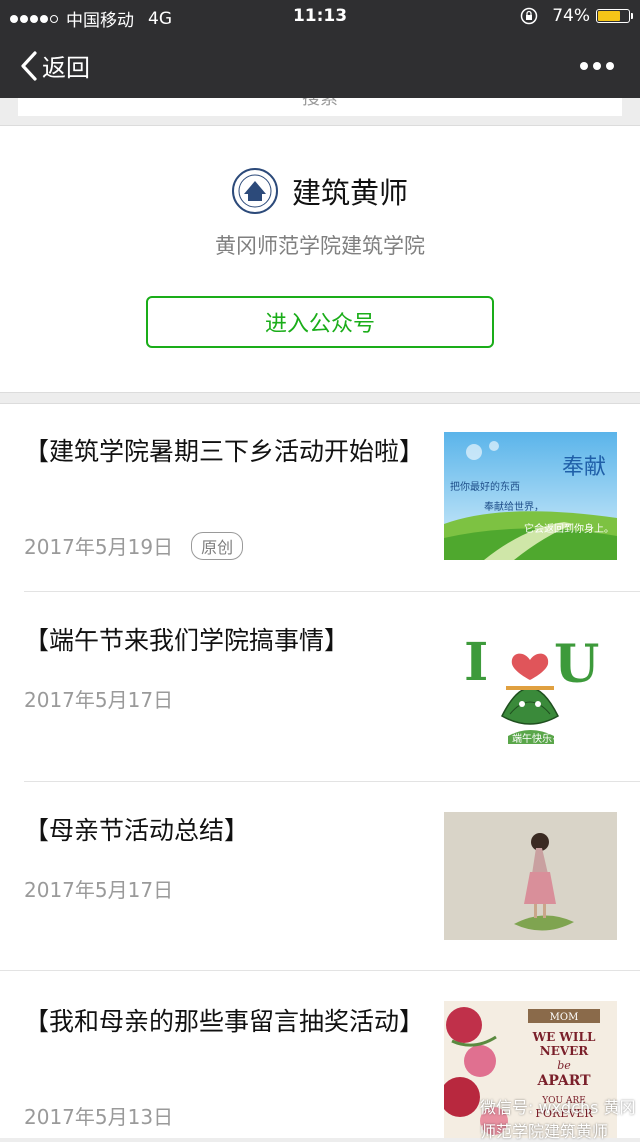  What do you see at coordinates (476, 662) in the screenshot?
I see `thumb-letter-i: I` at bounding box center [476, 662].